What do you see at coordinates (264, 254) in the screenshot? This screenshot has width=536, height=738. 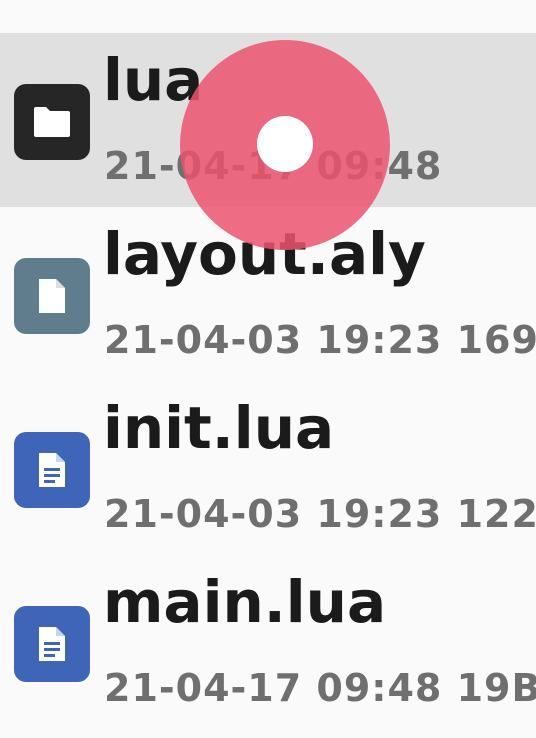 I see `file-name: layout.aly` at bounding box center [264, 254].